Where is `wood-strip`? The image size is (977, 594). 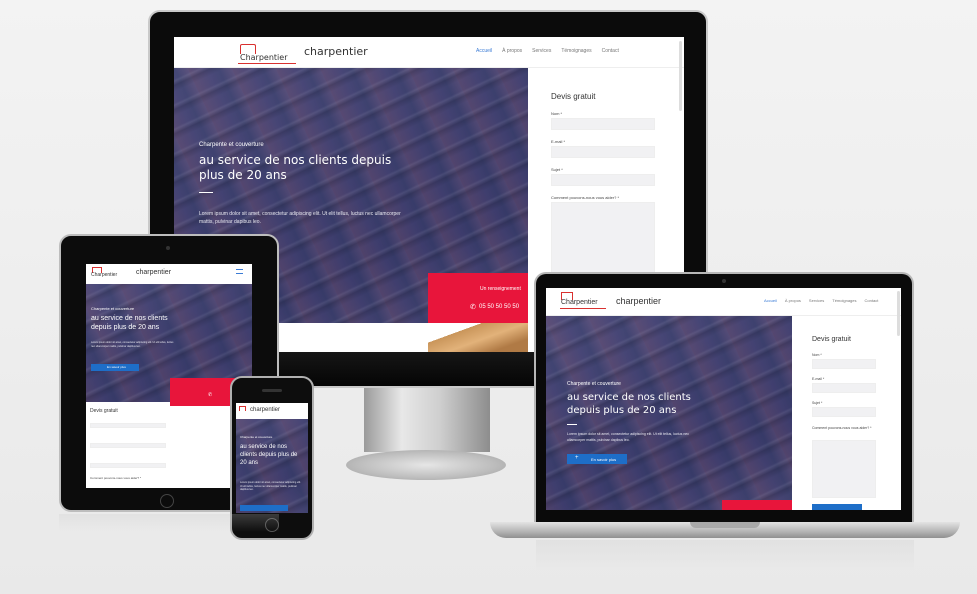 wood-strip is located at coordinates (478, 337).